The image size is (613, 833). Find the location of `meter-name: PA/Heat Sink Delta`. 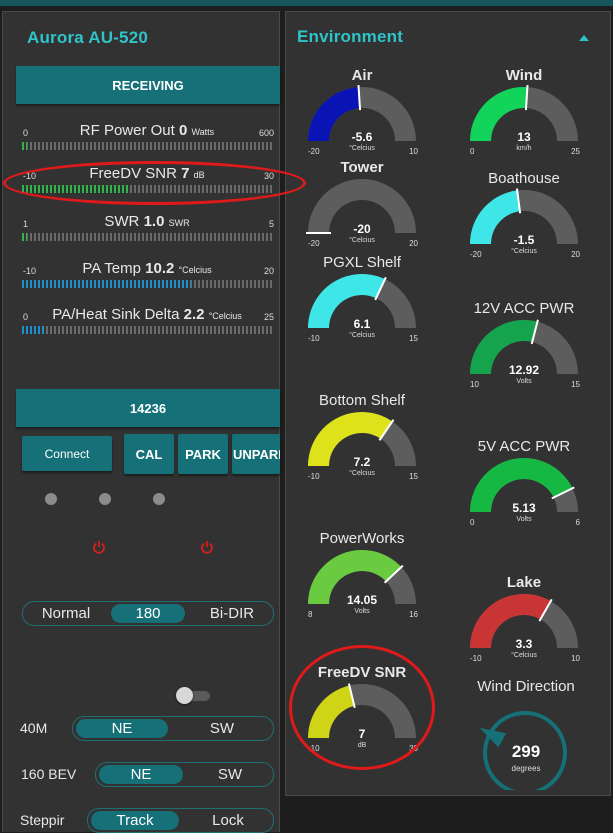

meter-name: PA/Heat Sink Delta is located at coordinates (118, 314).